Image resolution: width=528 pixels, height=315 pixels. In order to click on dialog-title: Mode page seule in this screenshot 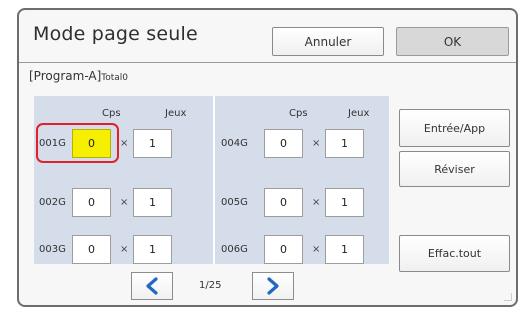, I will do `click(115, 34)`.